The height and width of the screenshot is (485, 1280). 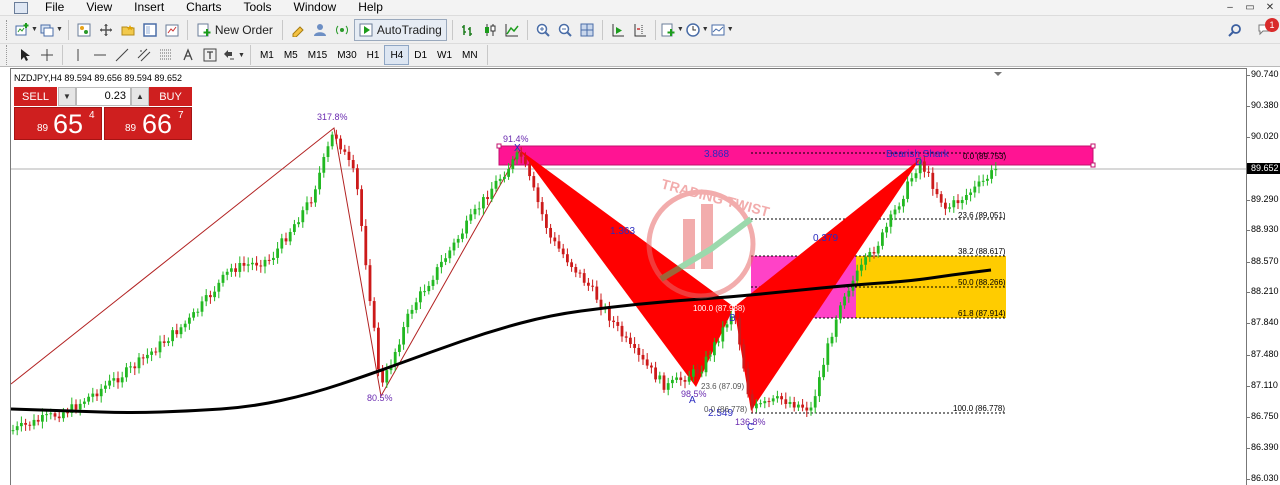 I want to click on timeframe-mn: MN, so click(x=470, y=55).